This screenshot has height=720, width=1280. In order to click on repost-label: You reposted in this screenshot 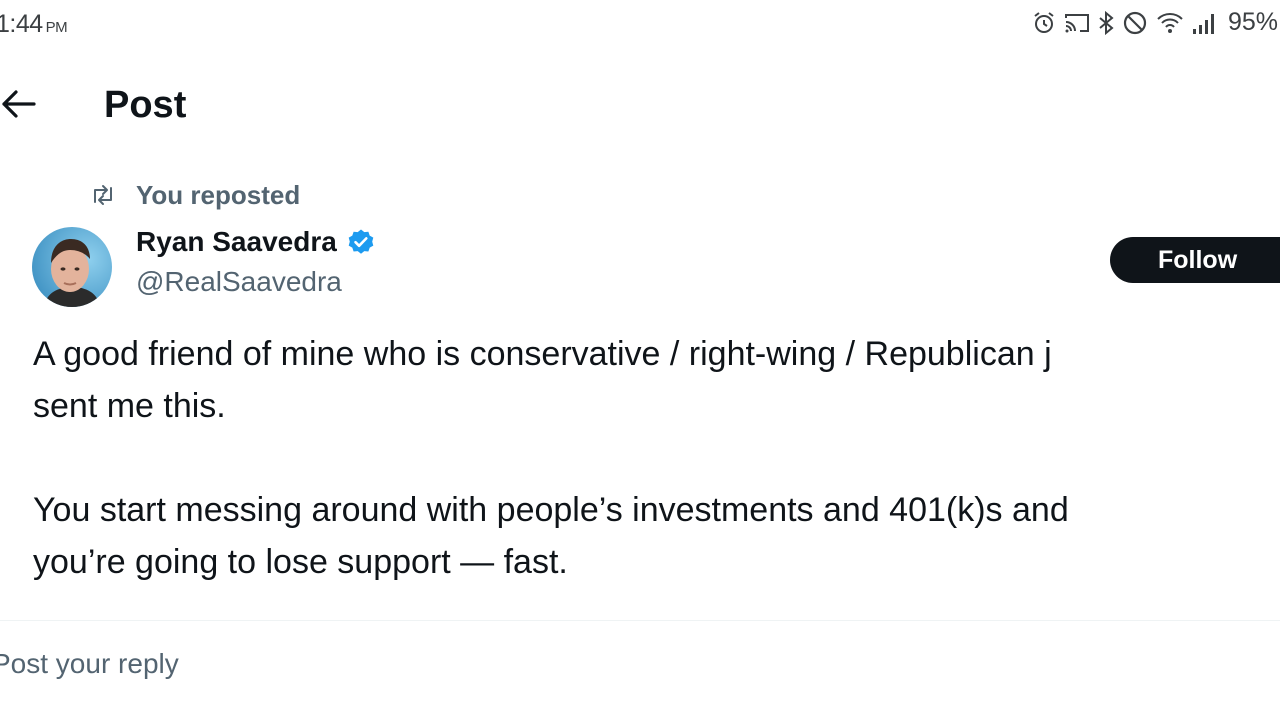, I will do `click(218, 194)`.